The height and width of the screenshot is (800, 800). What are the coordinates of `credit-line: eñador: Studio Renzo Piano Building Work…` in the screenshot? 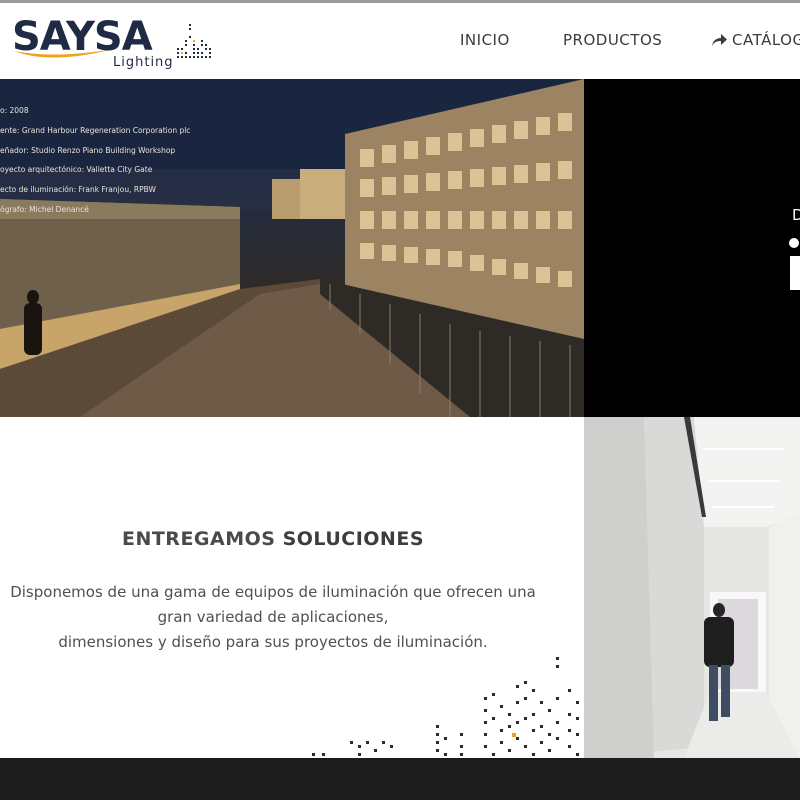 It's located at (88, 150).